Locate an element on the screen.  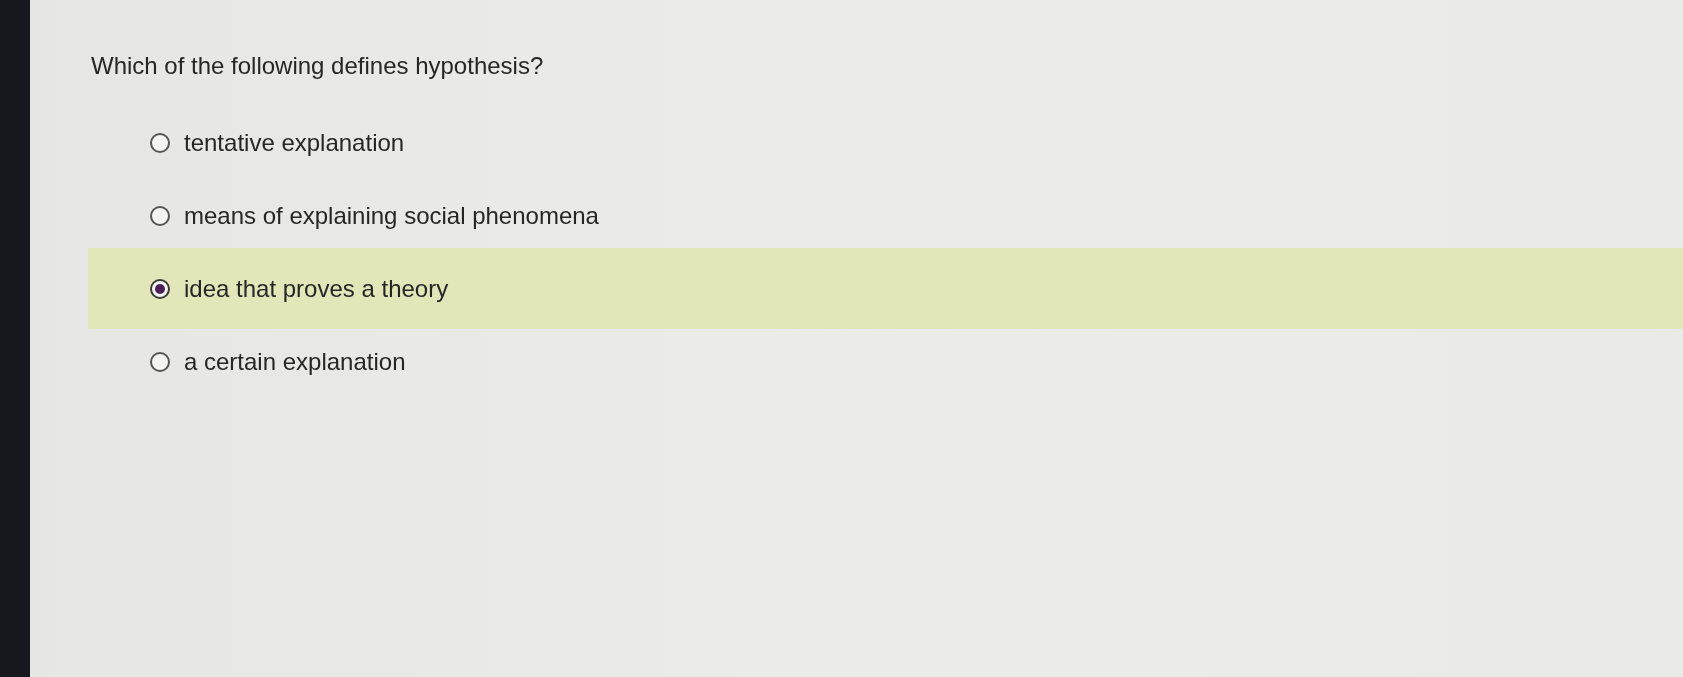
option-label: idea that proves a theory is located at coordinates (316, 288).